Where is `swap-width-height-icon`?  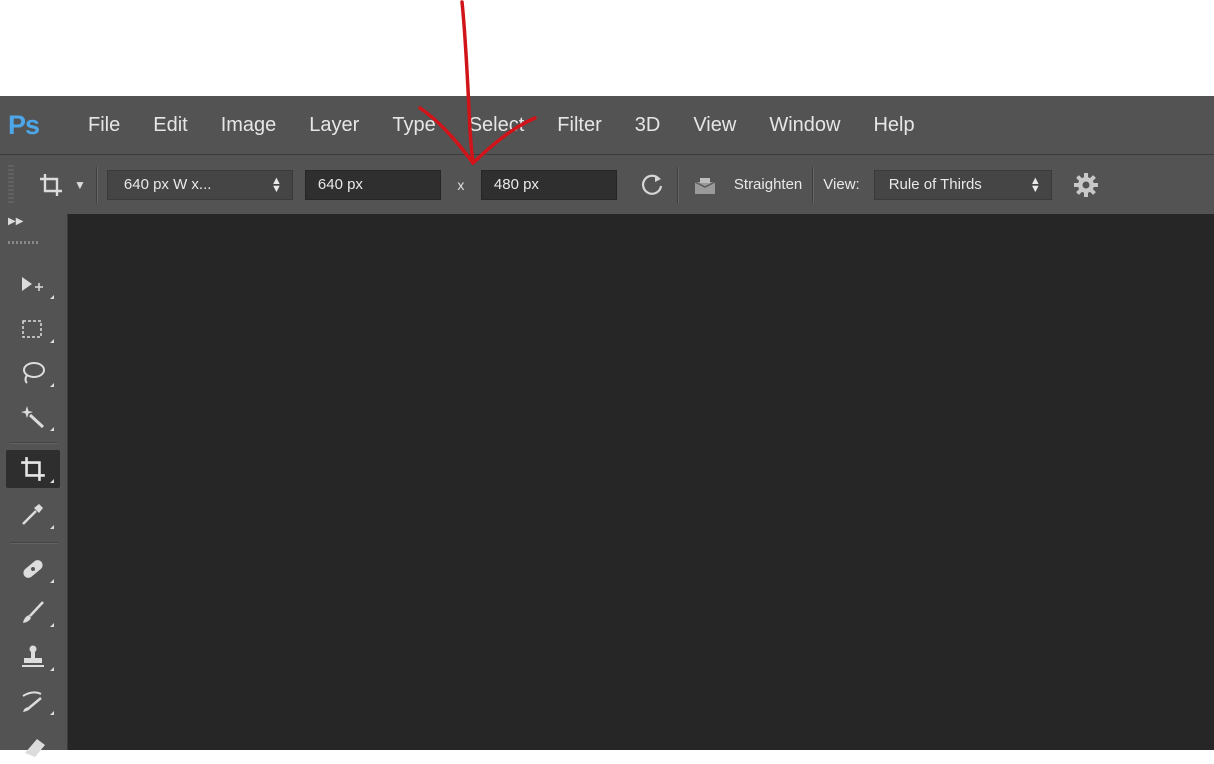 swap-width-height-icon is located at coordinates (652, 185).